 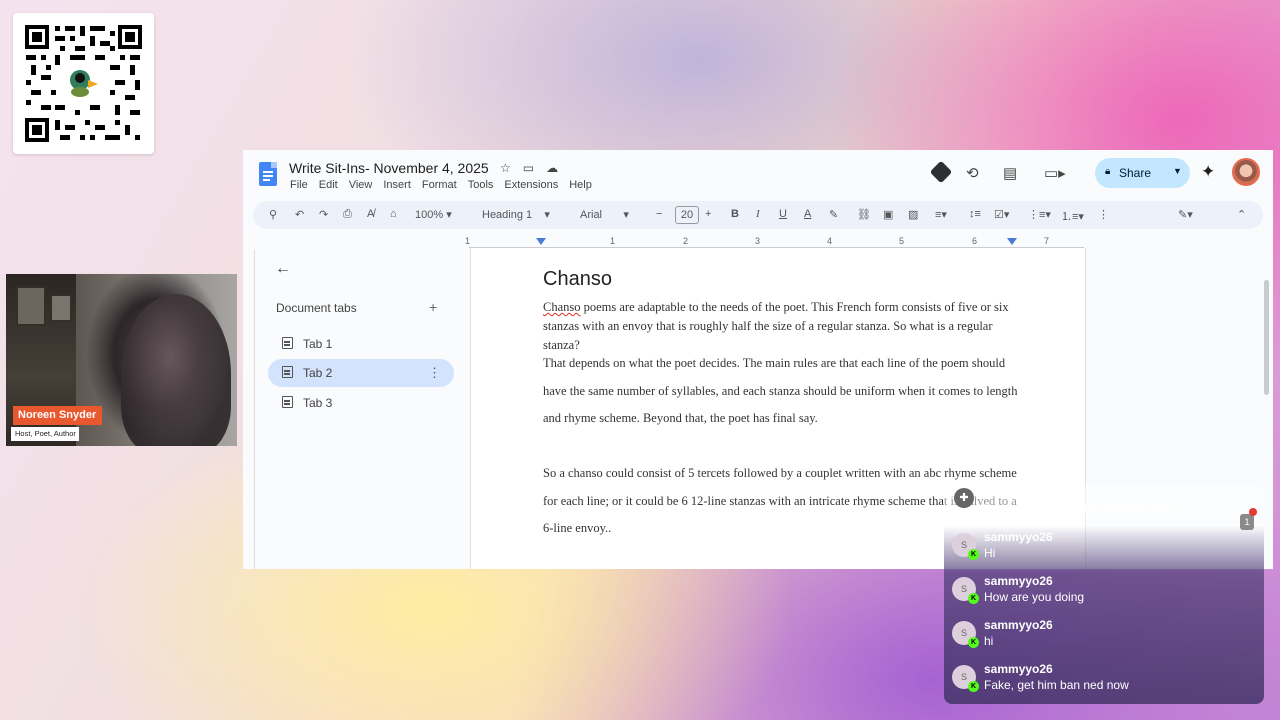 What do you see at coordinates (708, 214) in the screenshot?
I see `increase-font-size-icon: +` at bounding box center [708, 214].